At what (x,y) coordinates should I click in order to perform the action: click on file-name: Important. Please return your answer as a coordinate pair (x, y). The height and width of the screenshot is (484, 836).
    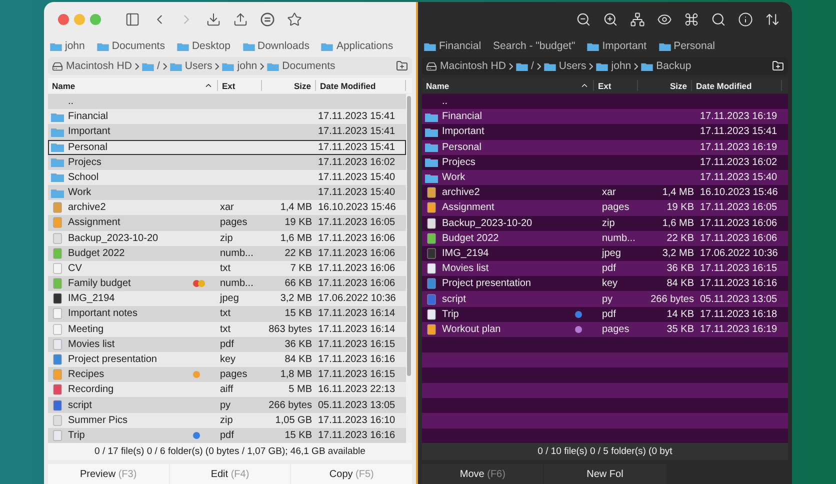
    Looking at the image, I should click on (463, 132).